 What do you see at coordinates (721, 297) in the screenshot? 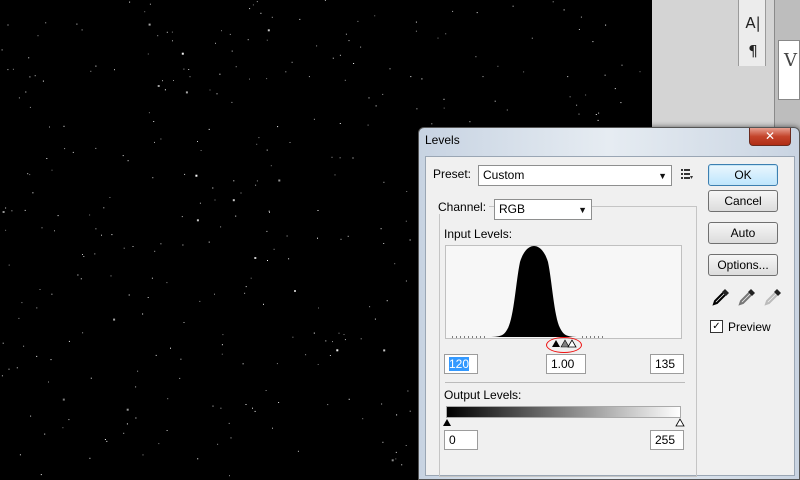
I see `black-point-eyedropper-icon` at bounding box center [721, 297].